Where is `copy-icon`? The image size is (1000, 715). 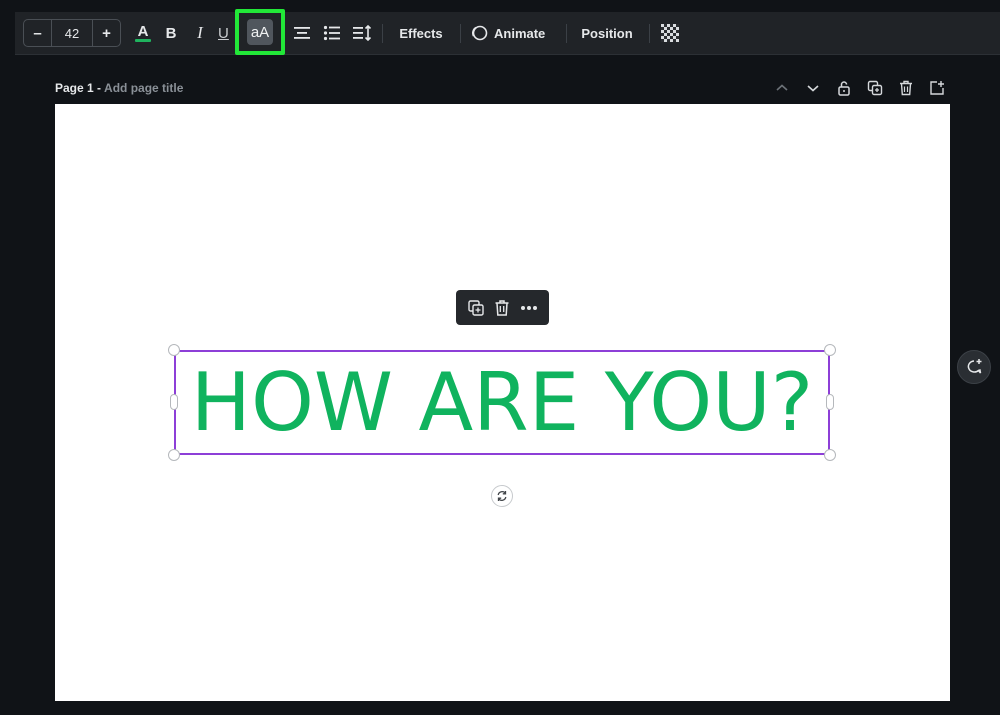
copy-icon is located at coordinates (476, 308).